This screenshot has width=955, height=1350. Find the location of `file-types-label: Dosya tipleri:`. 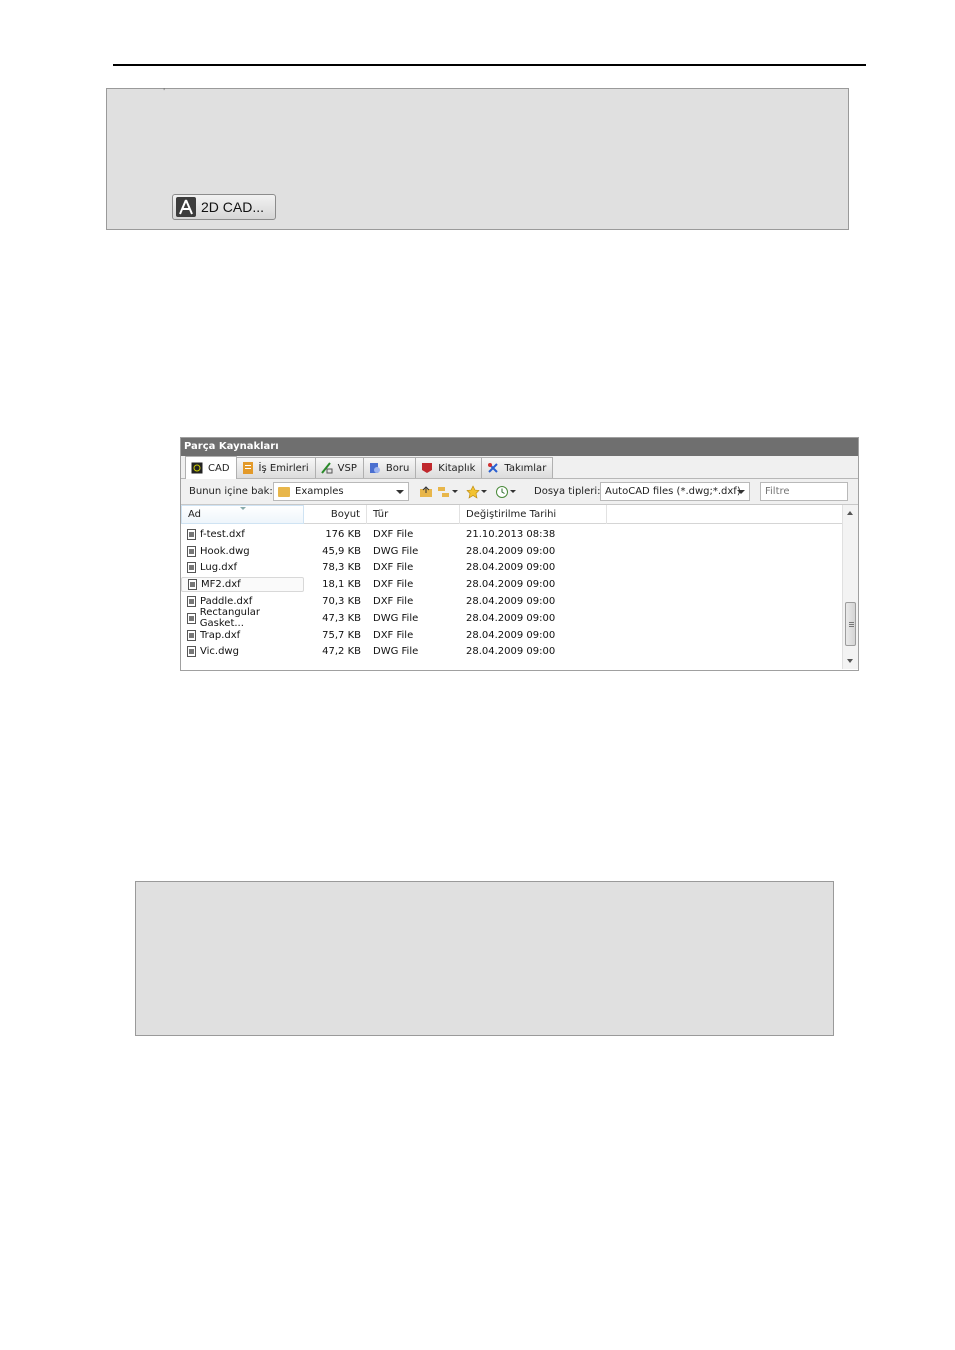

file-types-label: Dosya tipleri: is located at coordinates (567, 491).